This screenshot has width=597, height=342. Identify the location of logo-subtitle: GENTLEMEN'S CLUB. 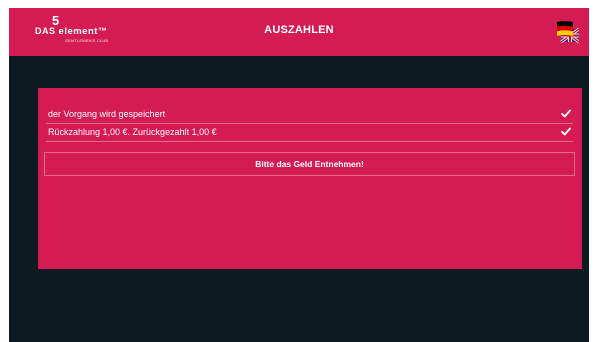
(87, 40).